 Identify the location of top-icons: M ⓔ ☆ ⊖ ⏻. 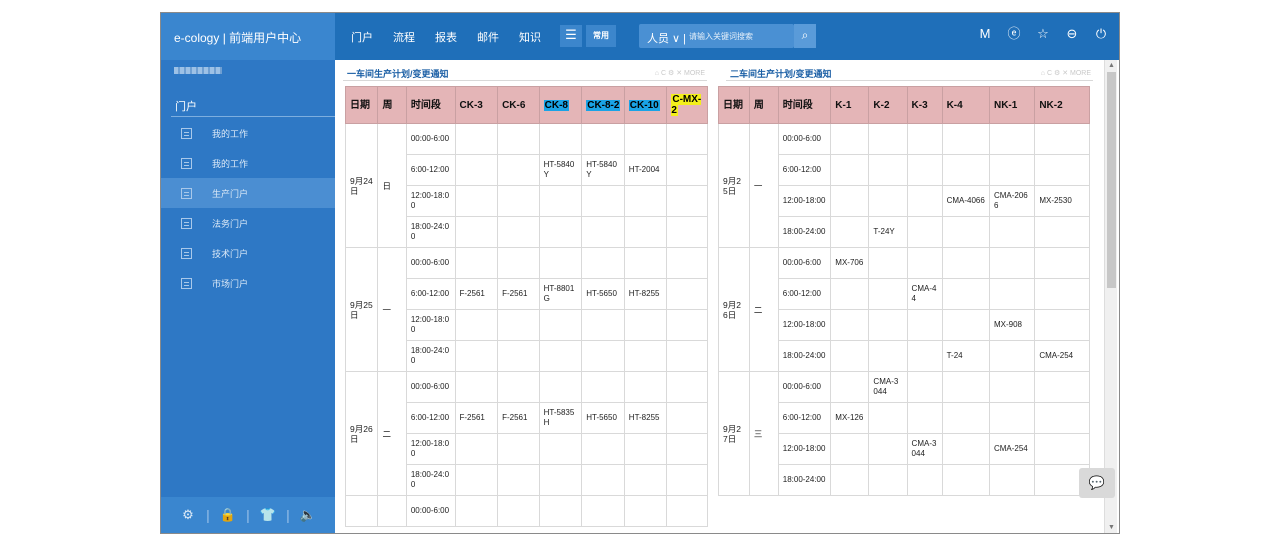
(1043, 34).